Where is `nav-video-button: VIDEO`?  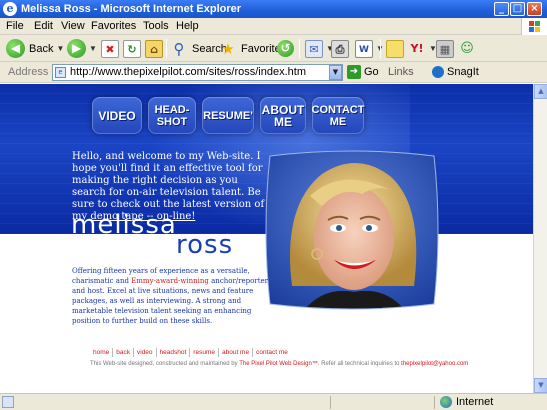 nav-video-button: VIDEO is located at coordinates (117, 115).